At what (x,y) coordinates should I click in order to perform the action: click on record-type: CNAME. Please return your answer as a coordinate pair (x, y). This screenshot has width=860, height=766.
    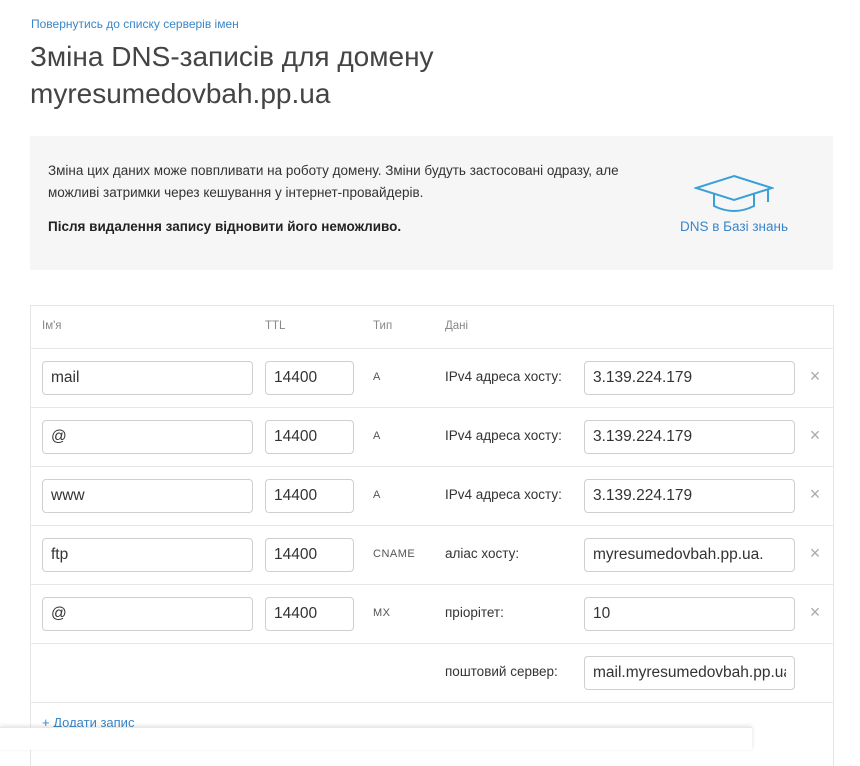
    Looking at the image, I should click on (394, 554).